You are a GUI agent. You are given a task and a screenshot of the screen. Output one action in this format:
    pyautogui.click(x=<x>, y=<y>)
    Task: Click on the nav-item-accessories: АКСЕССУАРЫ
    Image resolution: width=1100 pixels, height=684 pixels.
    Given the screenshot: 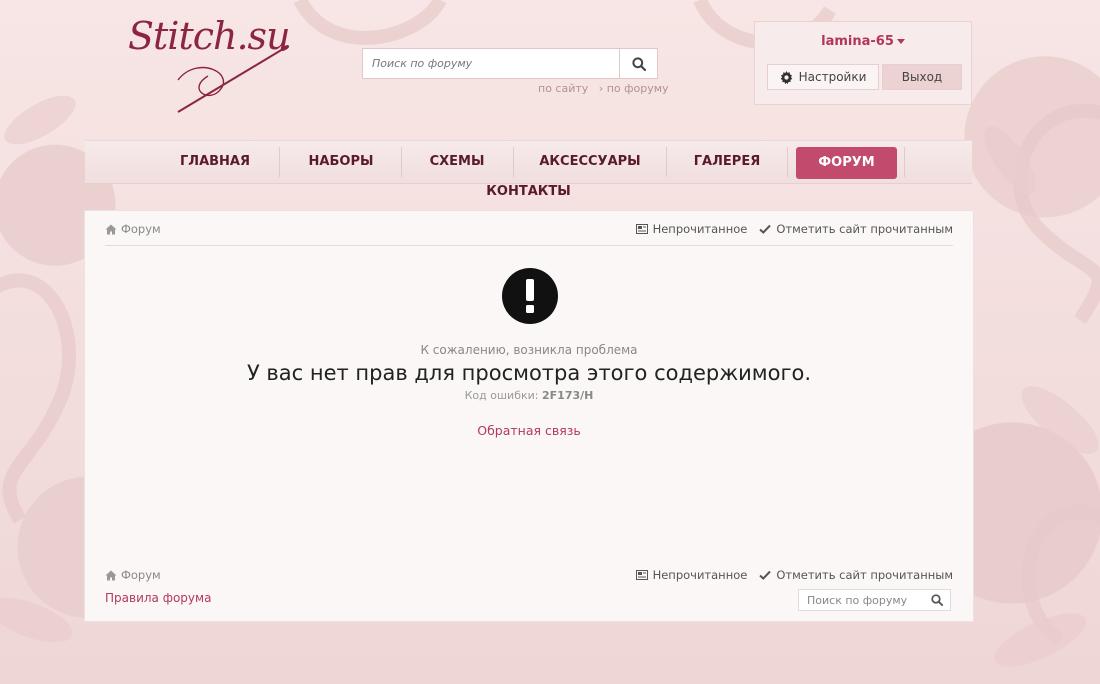 What is the action you would take?
    pyautogui.click(x=590, y=162)
    